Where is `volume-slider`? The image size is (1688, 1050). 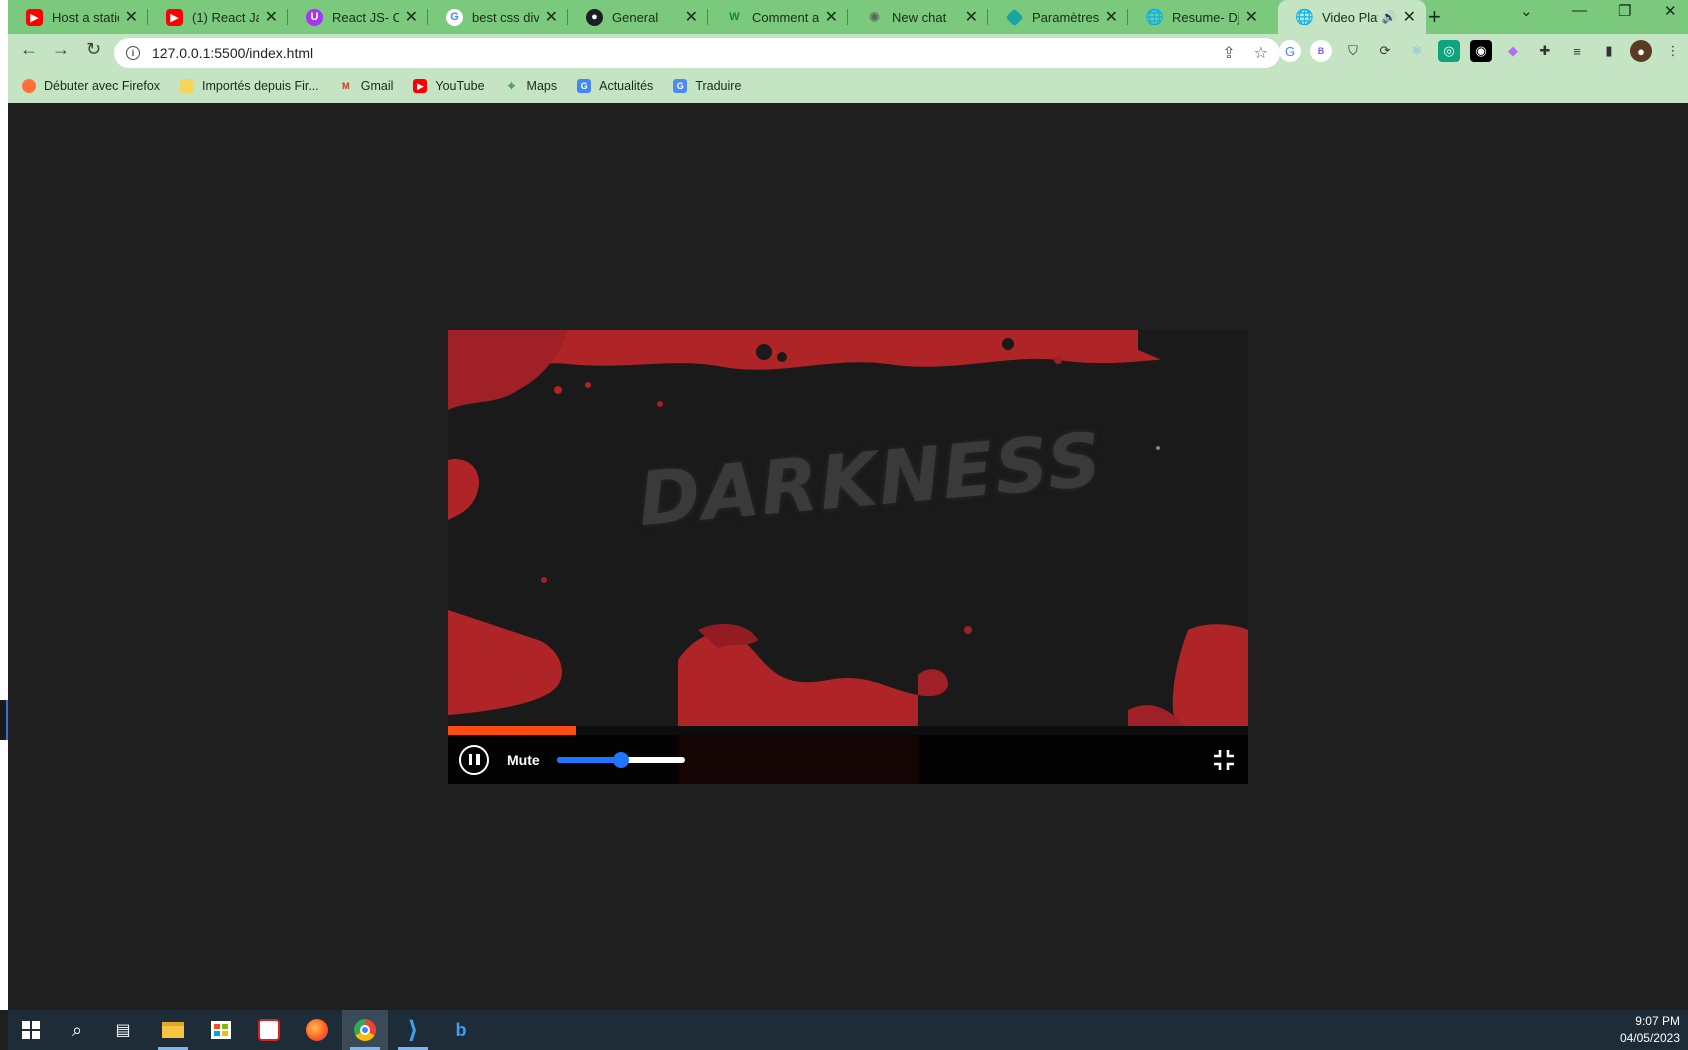 volume-slider is located at coordinates (620, 759).